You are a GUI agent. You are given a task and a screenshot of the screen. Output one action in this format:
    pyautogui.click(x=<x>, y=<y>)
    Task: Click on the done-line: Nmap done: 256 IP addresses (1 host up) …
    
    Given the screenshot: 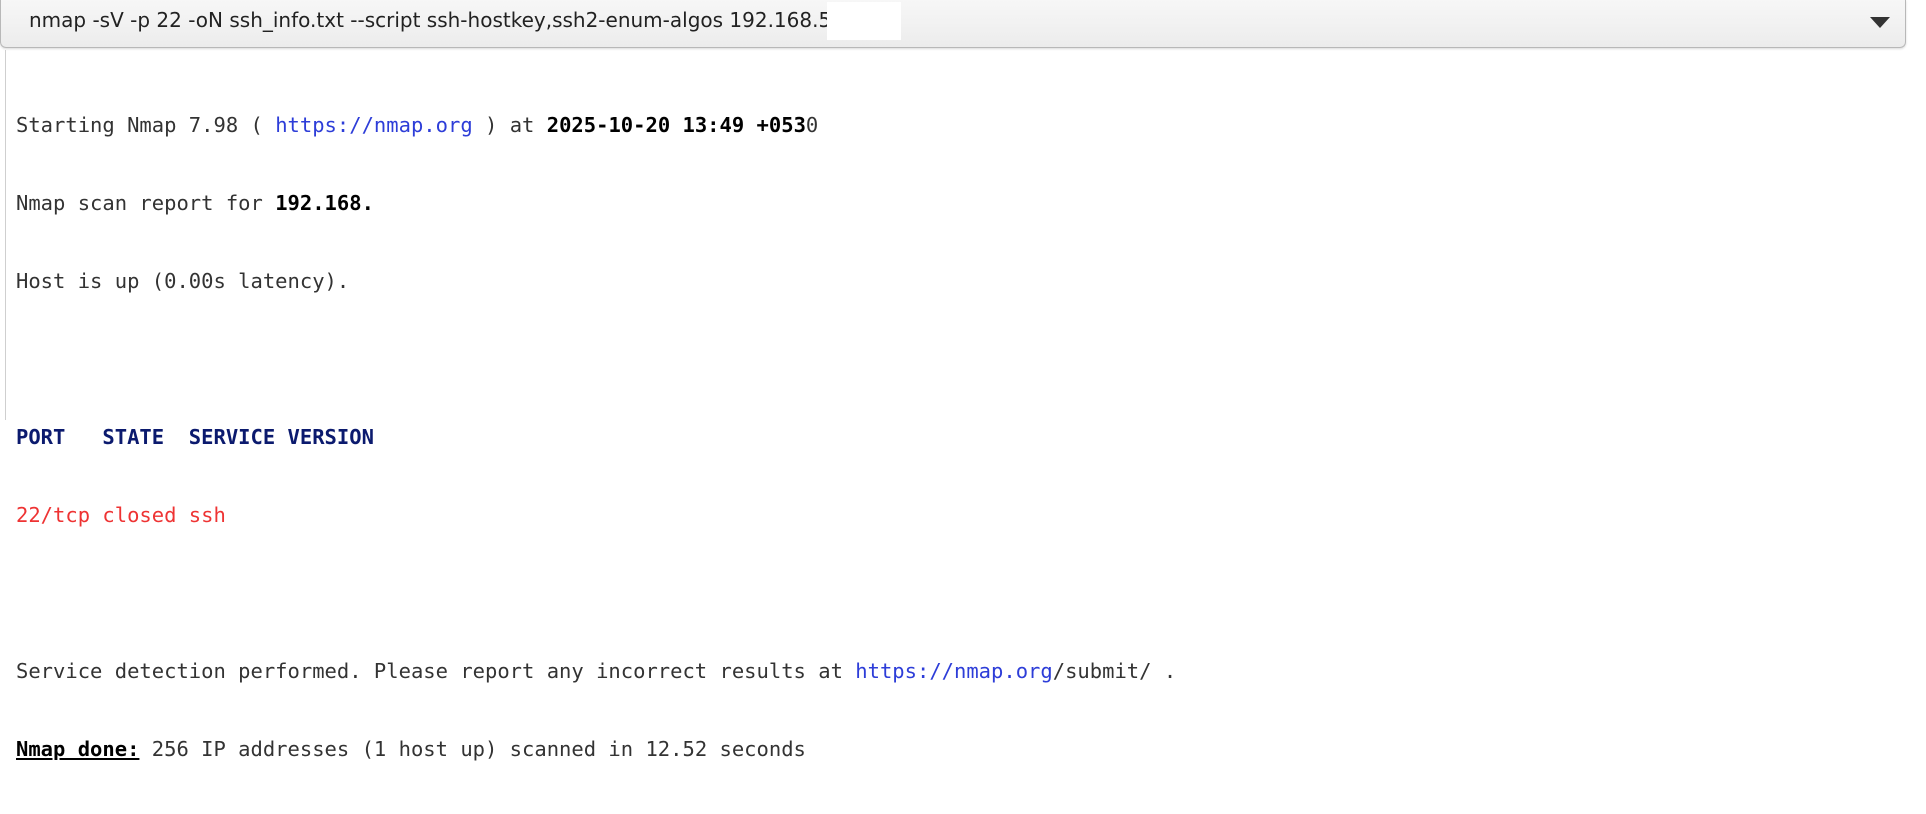 What is the action you would take?
    pyautogui.click(x=596, y=749)
    